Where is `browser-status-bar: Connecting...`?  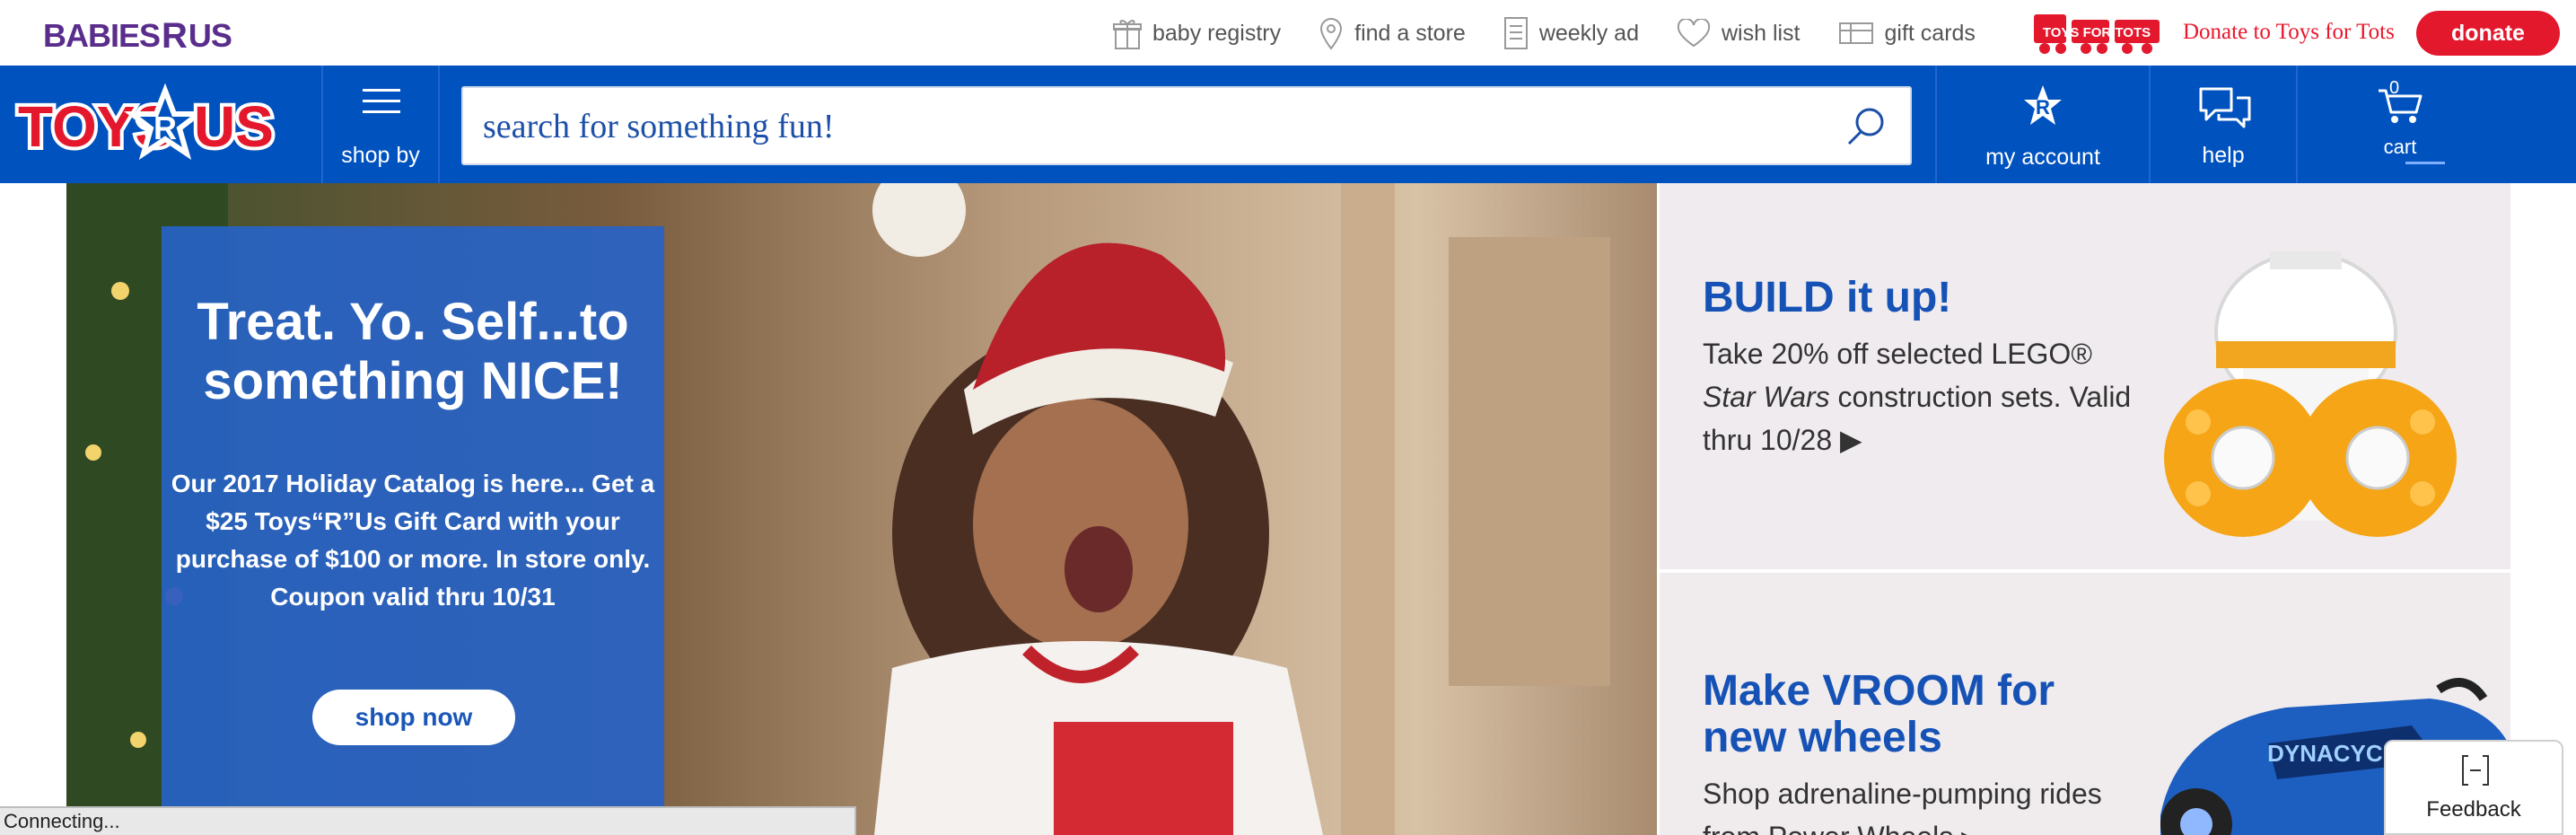
browser-status-bar: Connecting... is located at coordinates (428, 820).